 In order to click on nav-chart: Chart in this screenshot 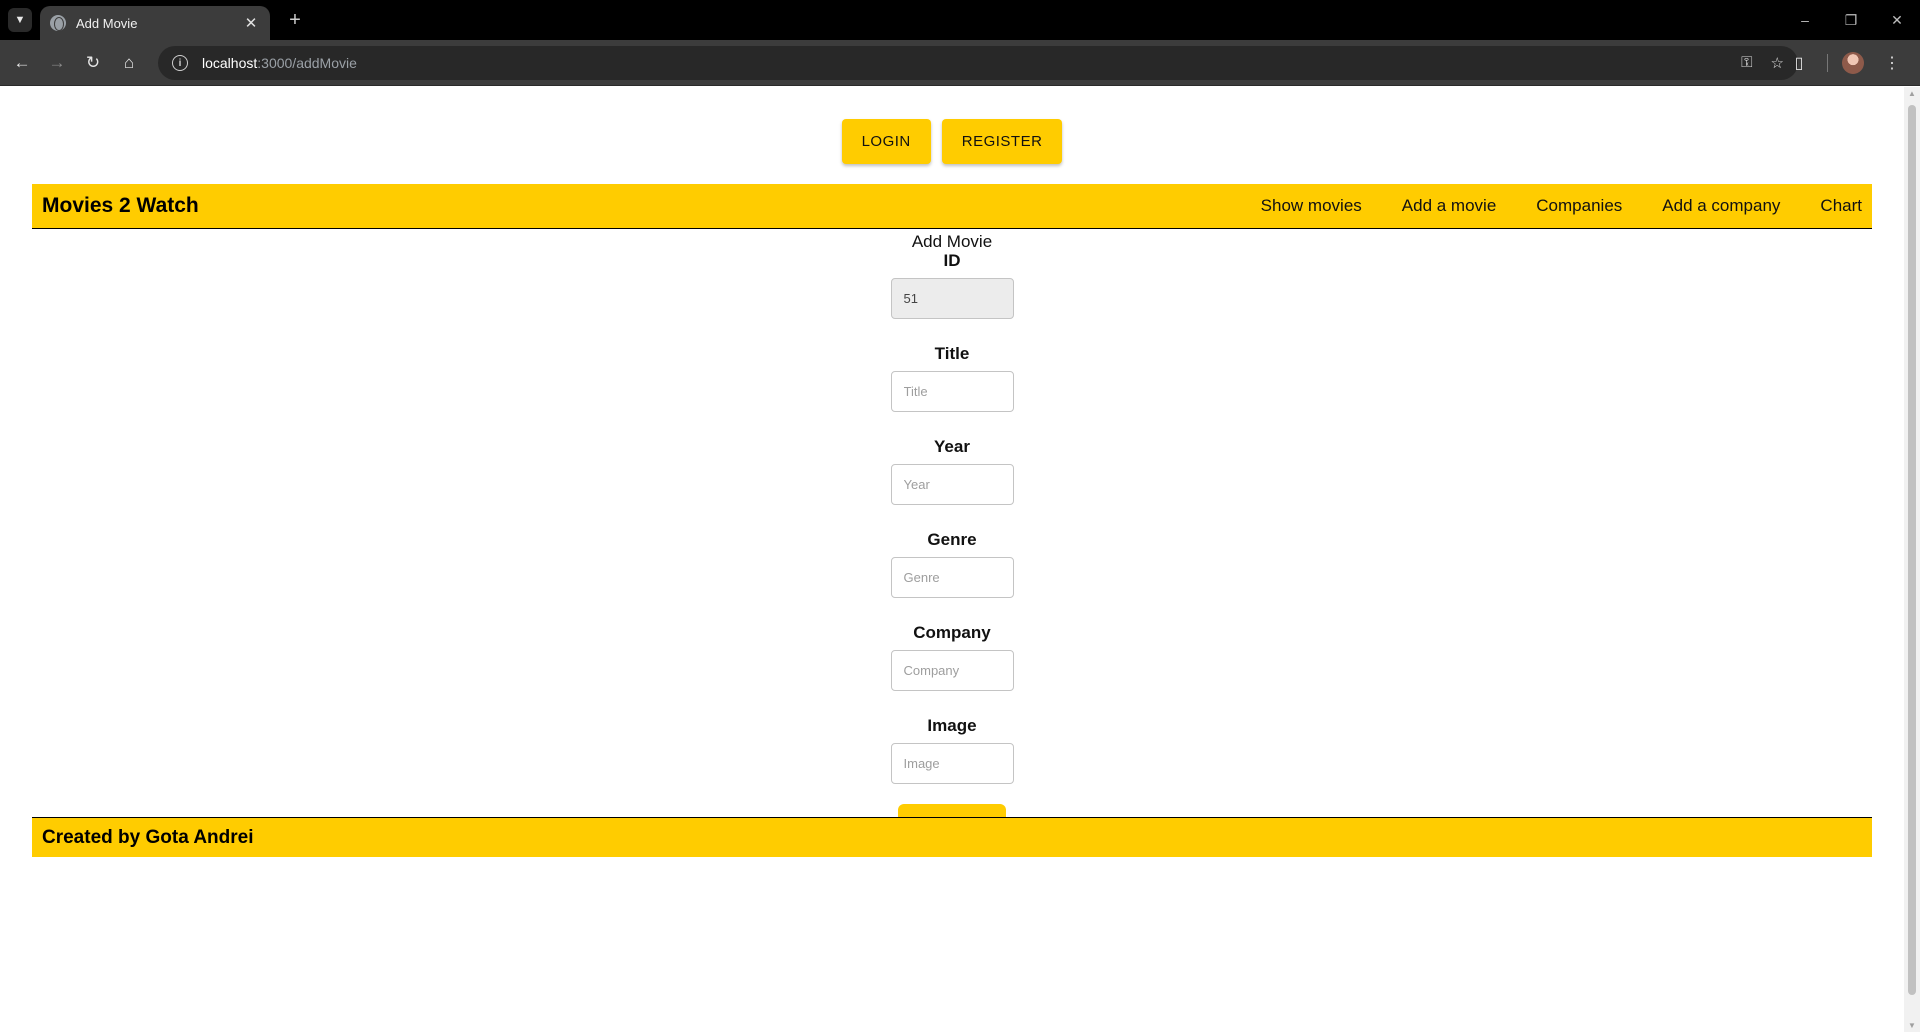, I will do `click(1841, 206)`.